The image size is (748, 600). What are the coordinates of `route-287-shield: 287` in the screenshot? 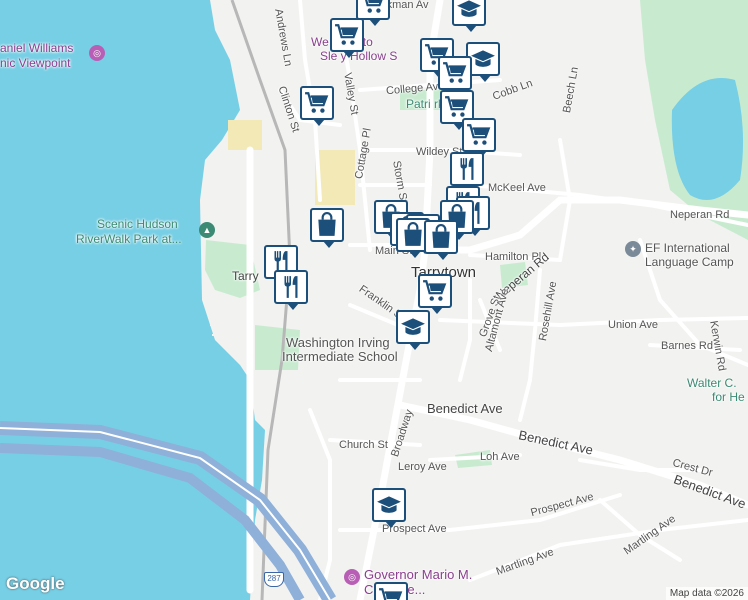 It's located at (274, 579).